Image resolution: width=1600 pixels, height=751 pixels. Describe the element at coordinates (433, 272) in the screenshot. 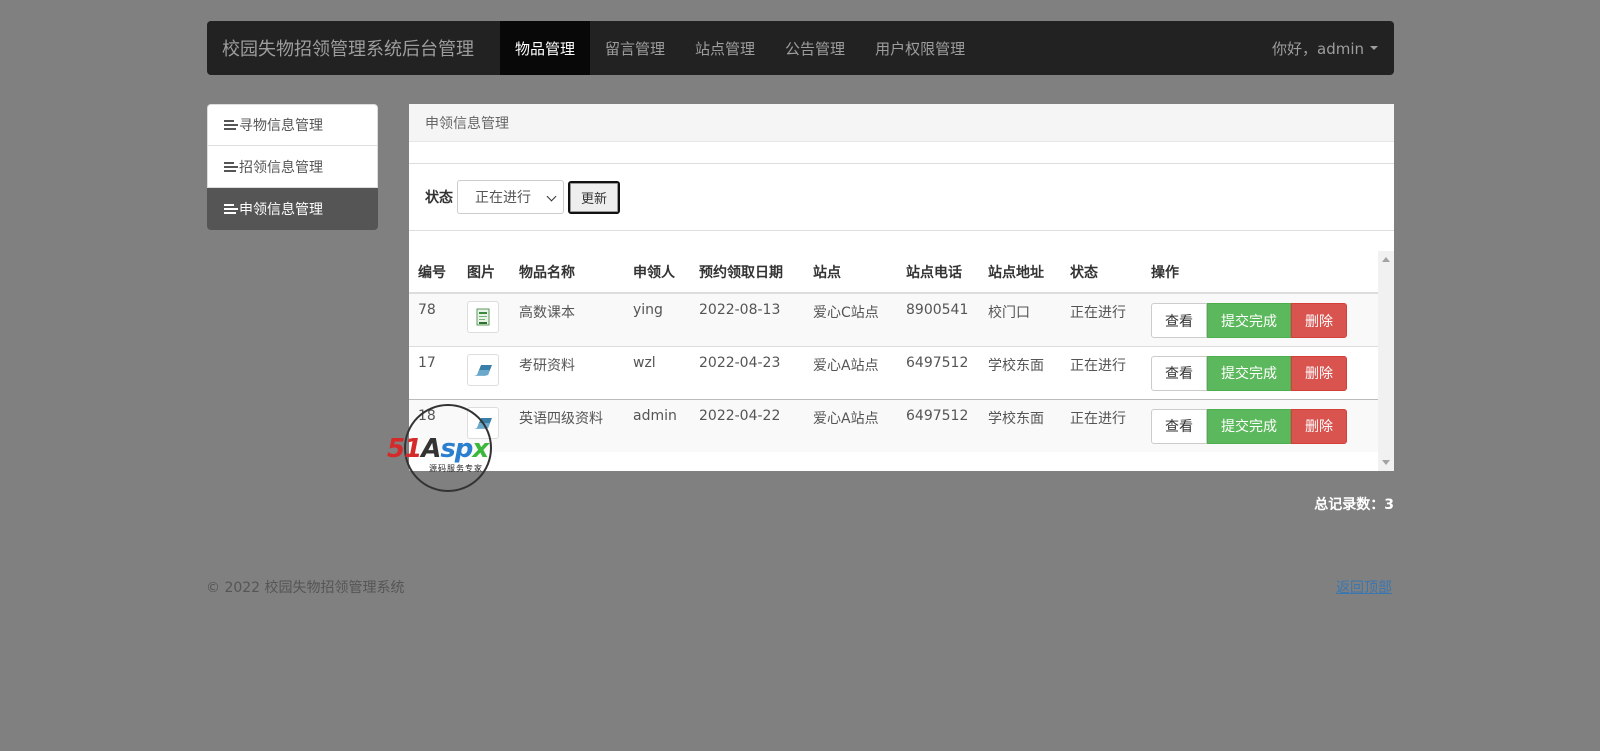

I see `col-header-id: 编号` at that location.